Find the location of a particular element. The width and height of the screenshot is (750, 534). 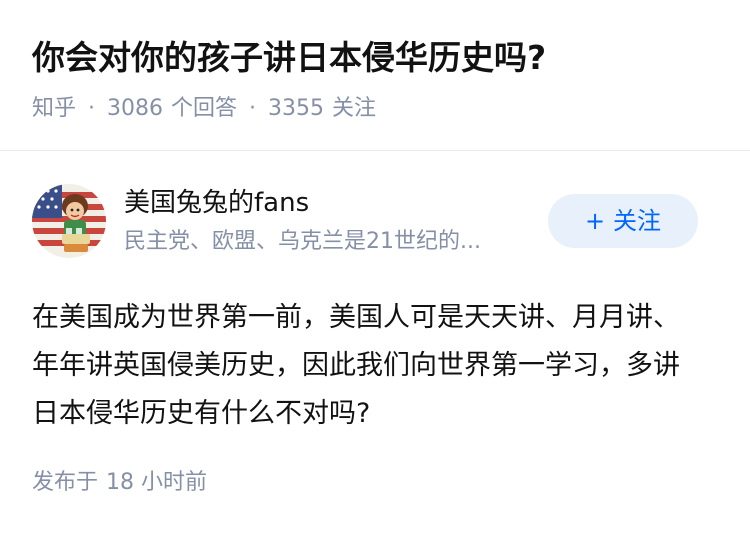

follower-count: 3355 is located at coordinates (296, 108).